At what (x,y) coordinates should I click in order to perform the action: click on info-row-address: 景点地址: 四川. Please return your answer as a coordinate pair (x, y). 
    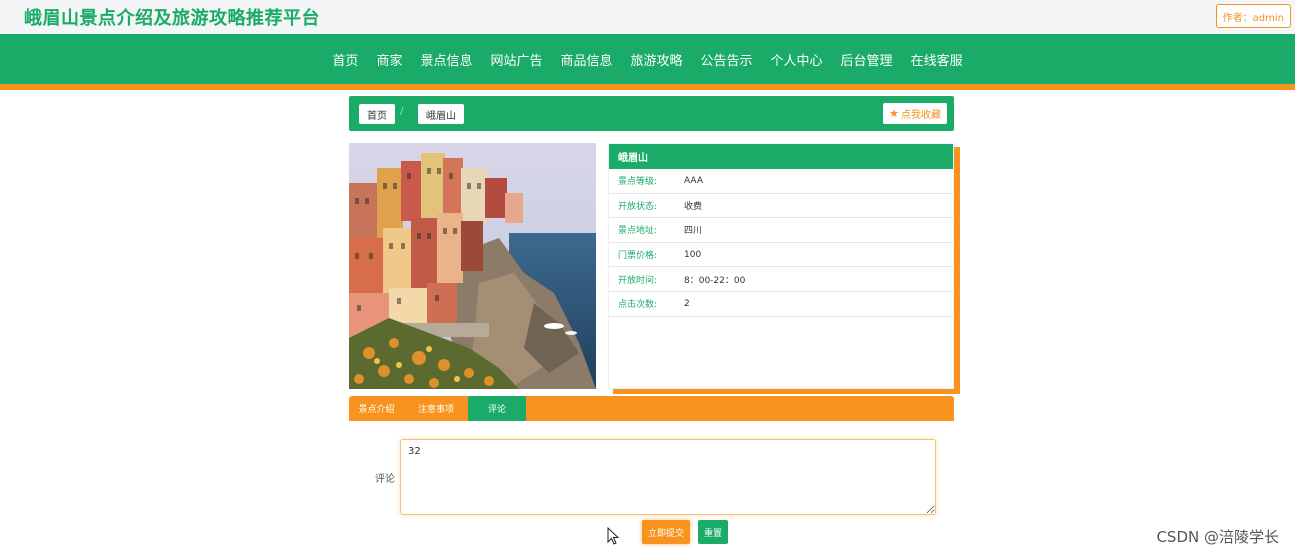
    Looking at the image, I should click on (781, 230).